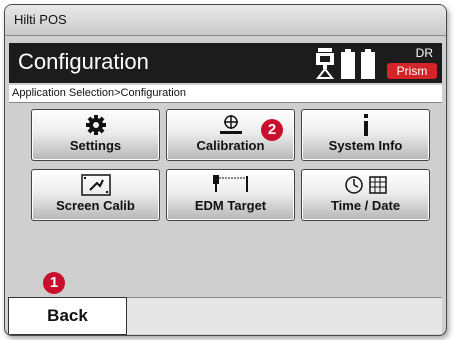 Image resolution: width=455 pixels, height=340 pixels. What do you see at coordinates (54, 283) in the screenshot?
I see `callout-marker-1: 1` at bounding box center [54, 283].